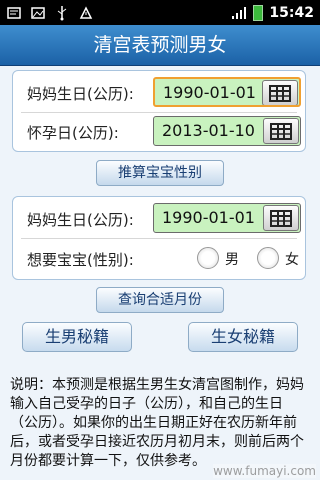 This screenshot has height=480, width=320. What do you see at coordinates (80, 94) in the screenshot?
I see `mother-birth-label: 妈妈生日(公历):` at bounding box center [80, 94].